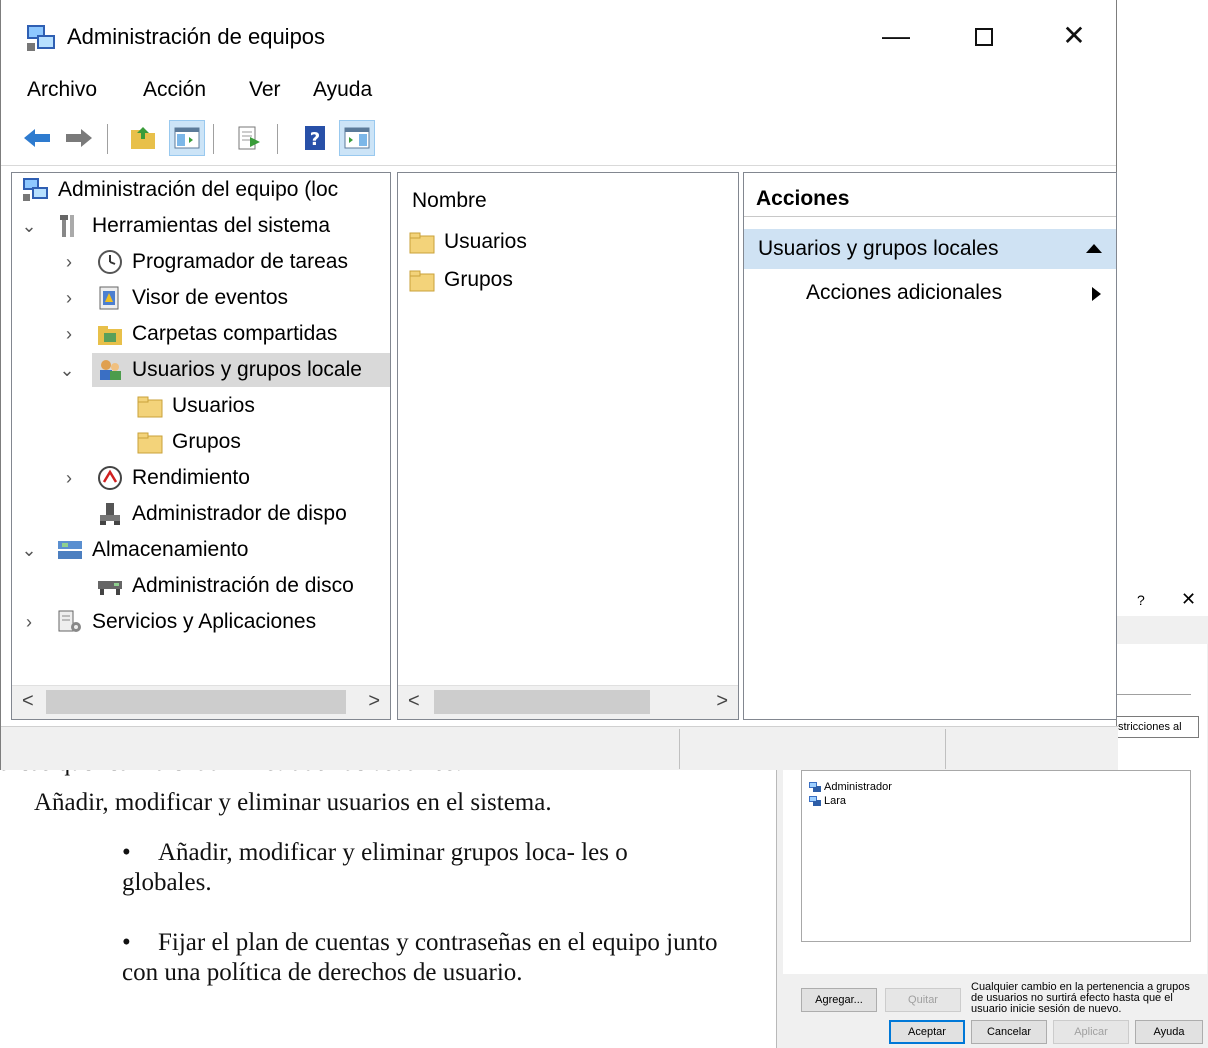 This screenshot has width=1208, height=1048. What do you see at coordinates (945, 749) in the screenshot?
I see `status-divider` at bounding box center [945, 749].